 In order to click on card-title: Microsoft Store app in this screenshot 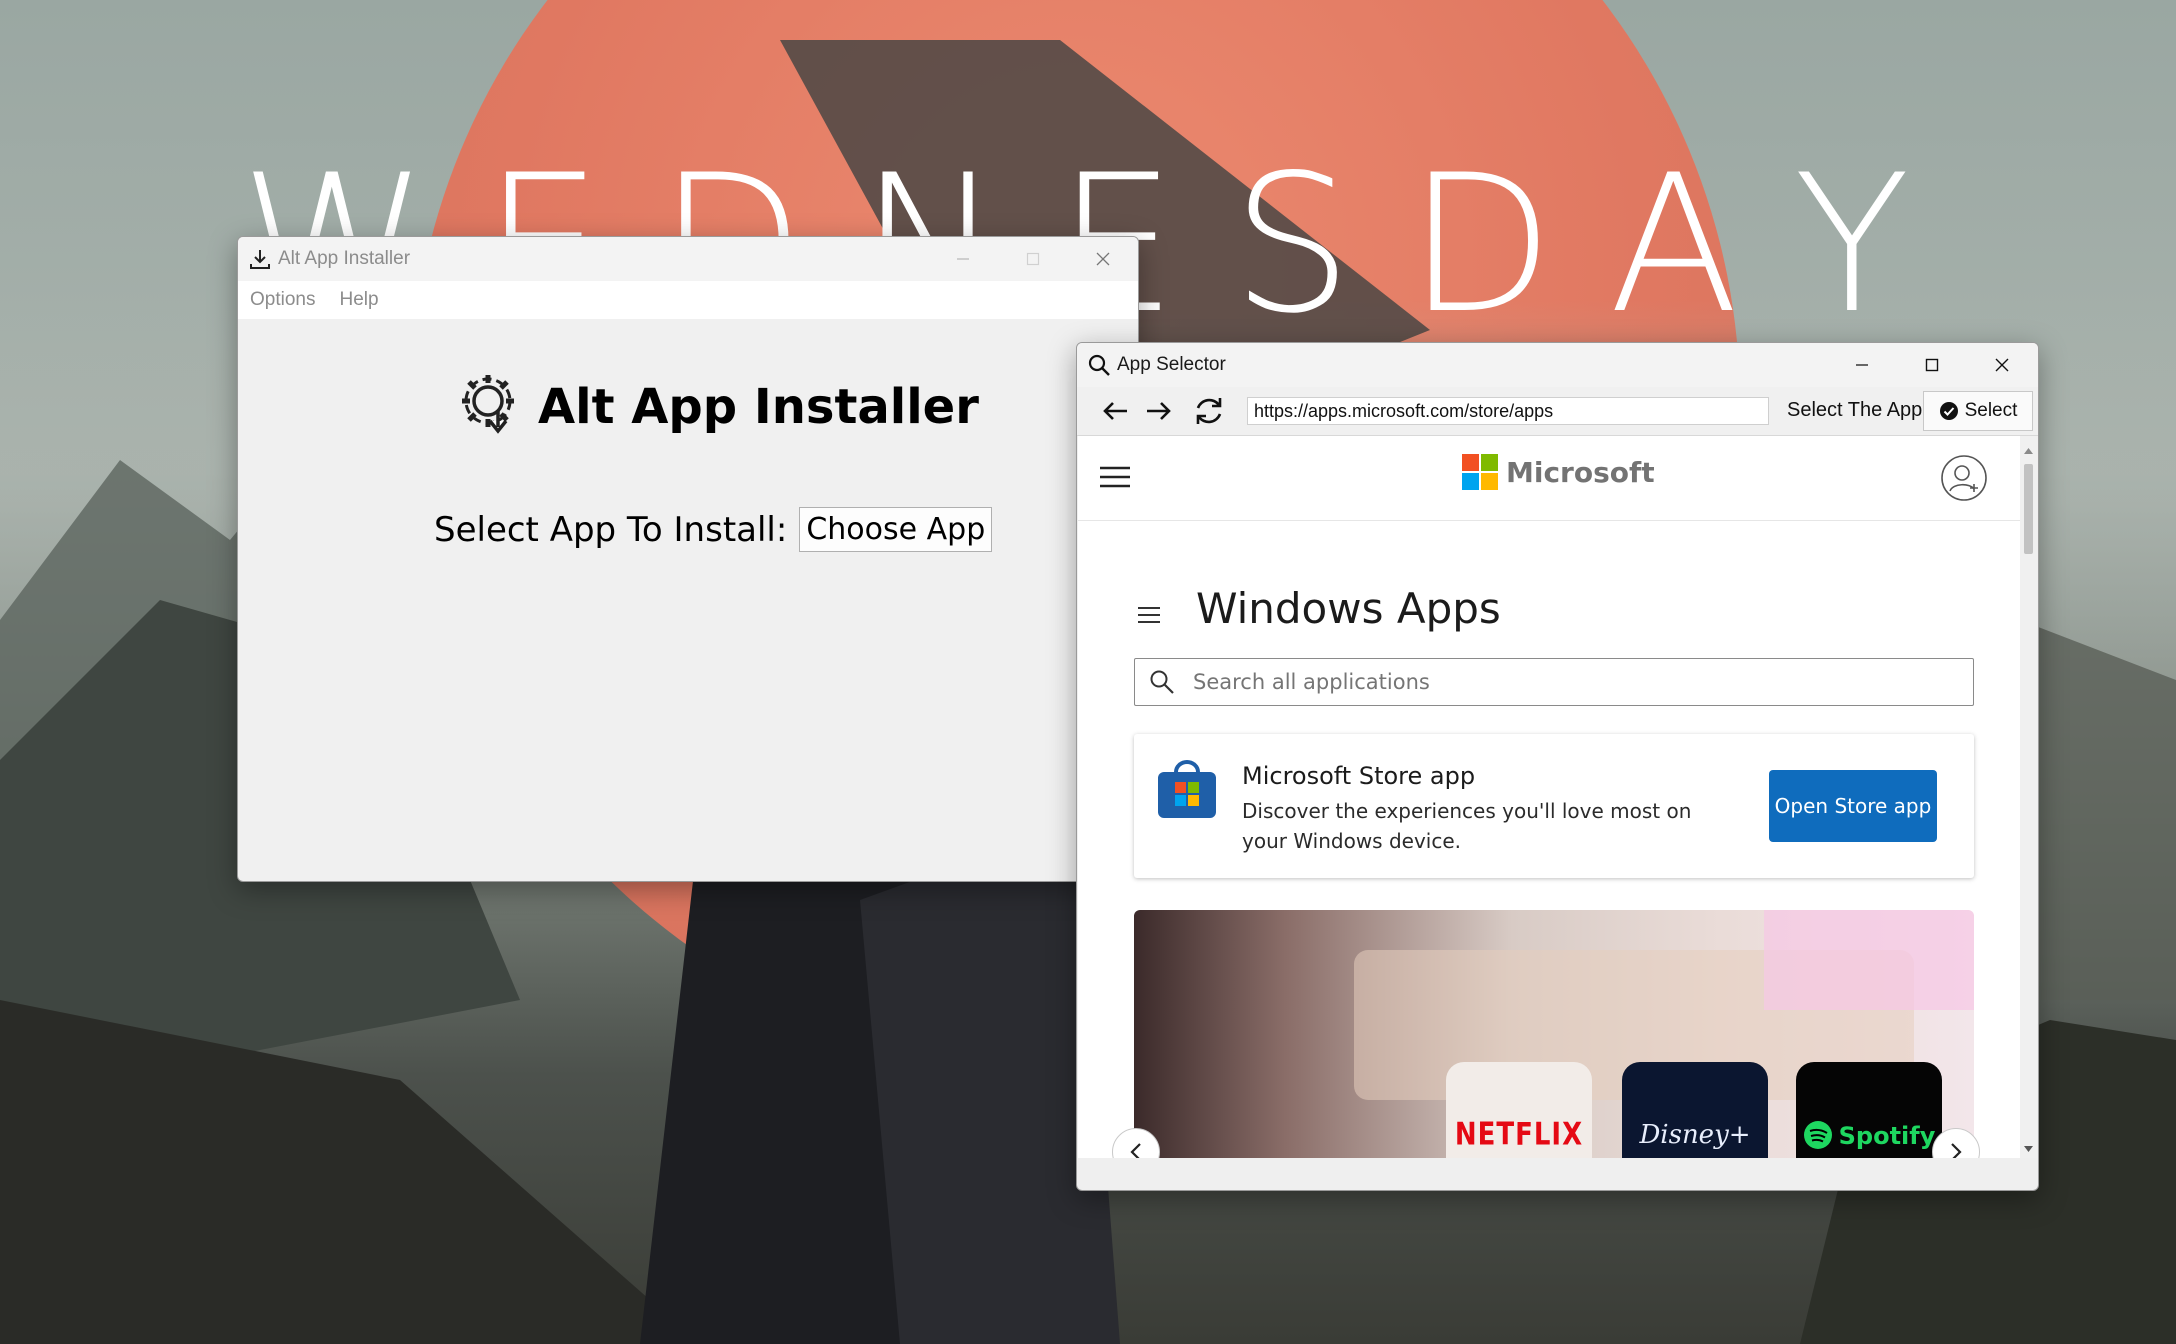, I will do `click(1359, 776)`.